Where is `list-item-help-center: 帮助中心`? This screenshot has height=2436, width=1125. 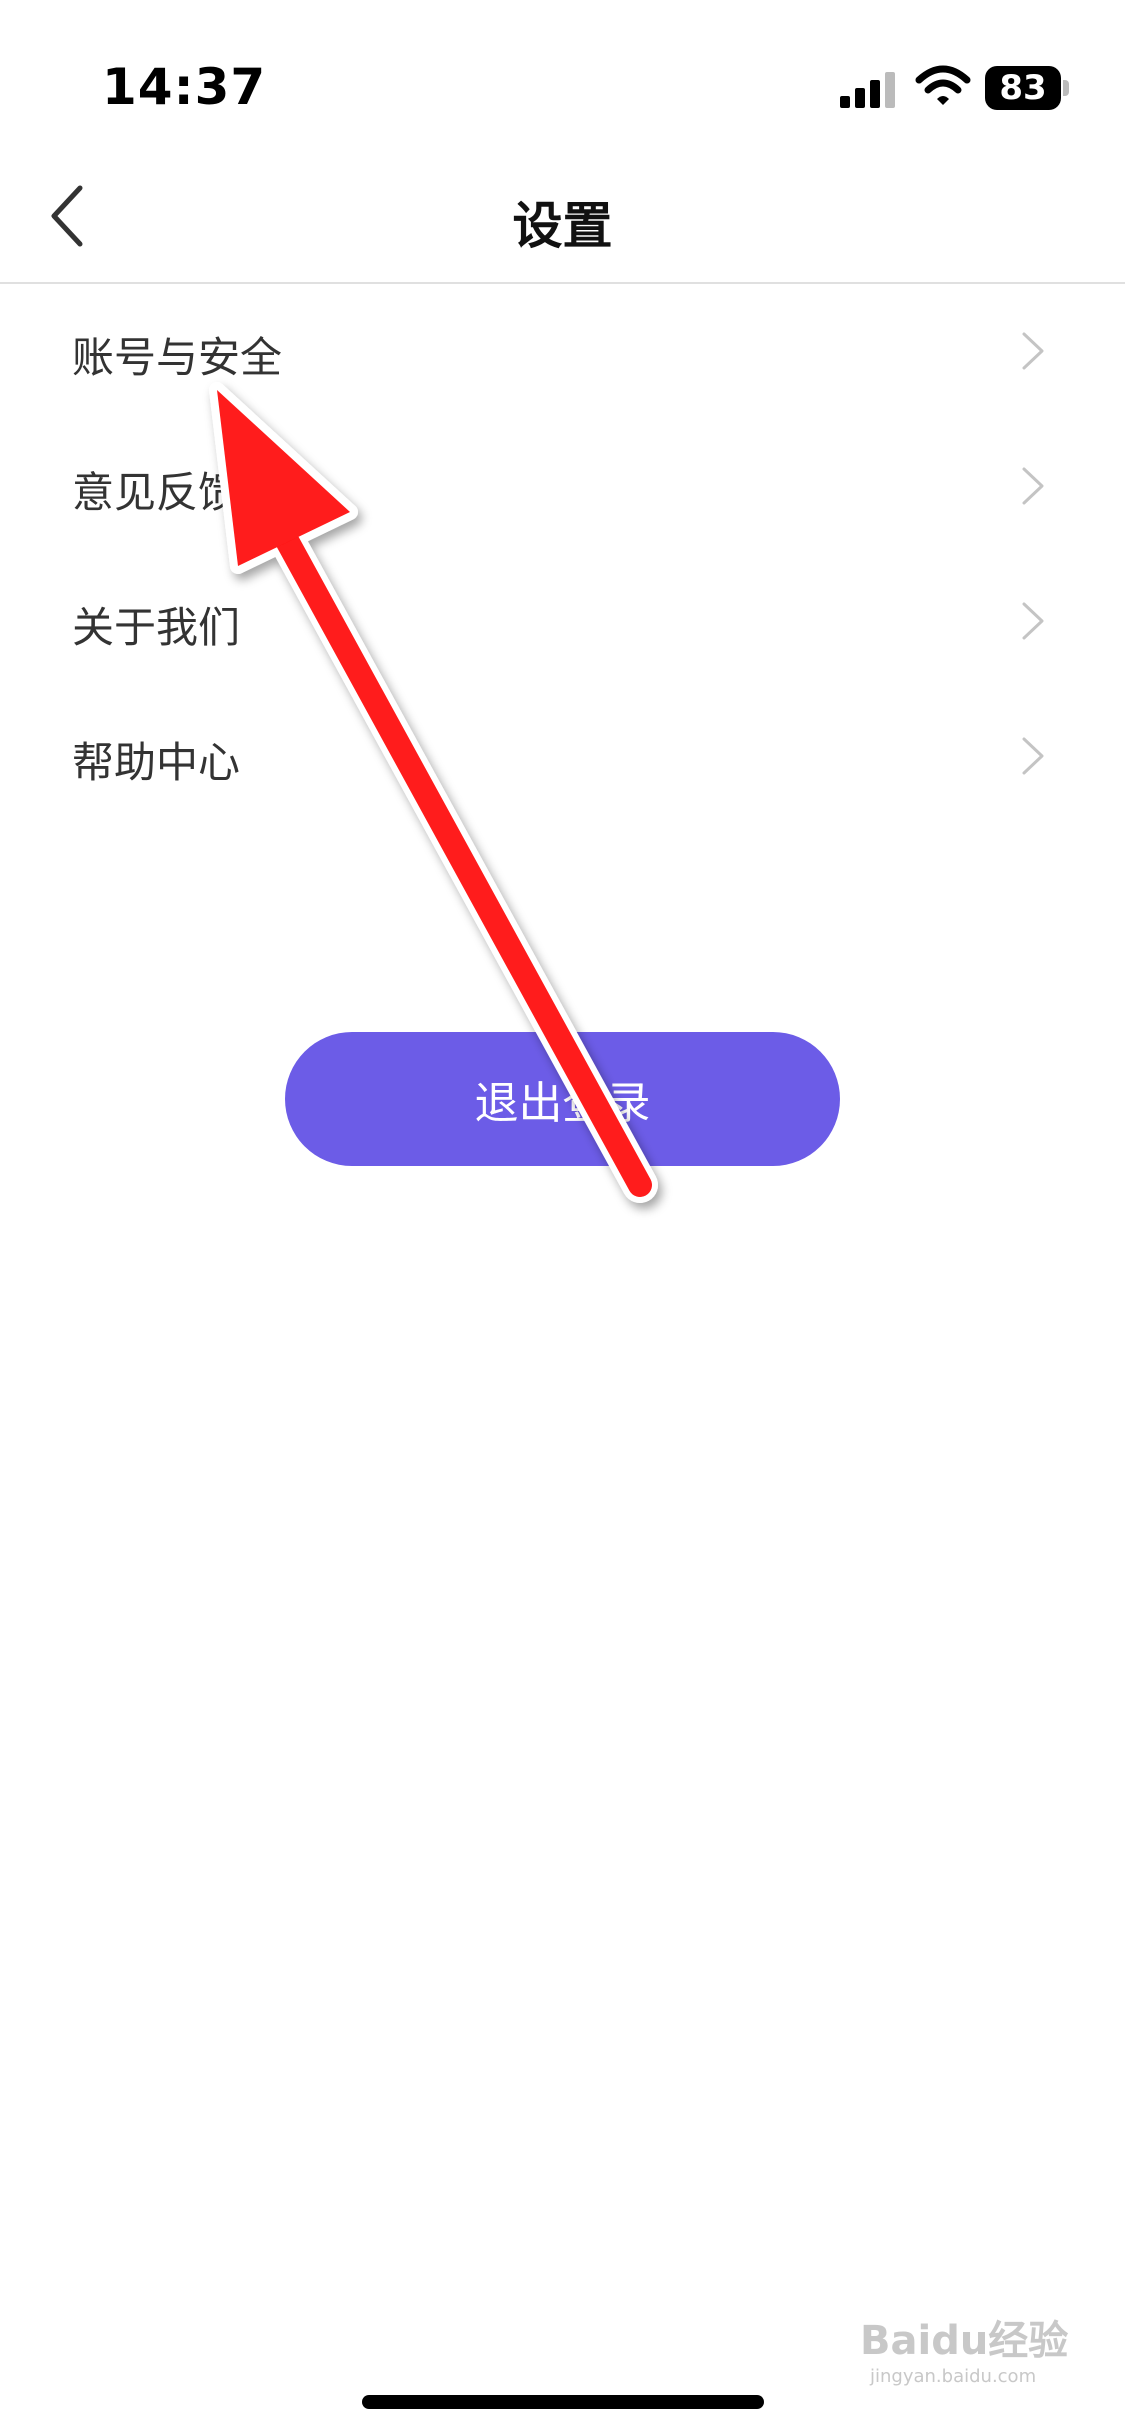
list-item-help-center: 帮助中心 is located at coordinates (562, 756).